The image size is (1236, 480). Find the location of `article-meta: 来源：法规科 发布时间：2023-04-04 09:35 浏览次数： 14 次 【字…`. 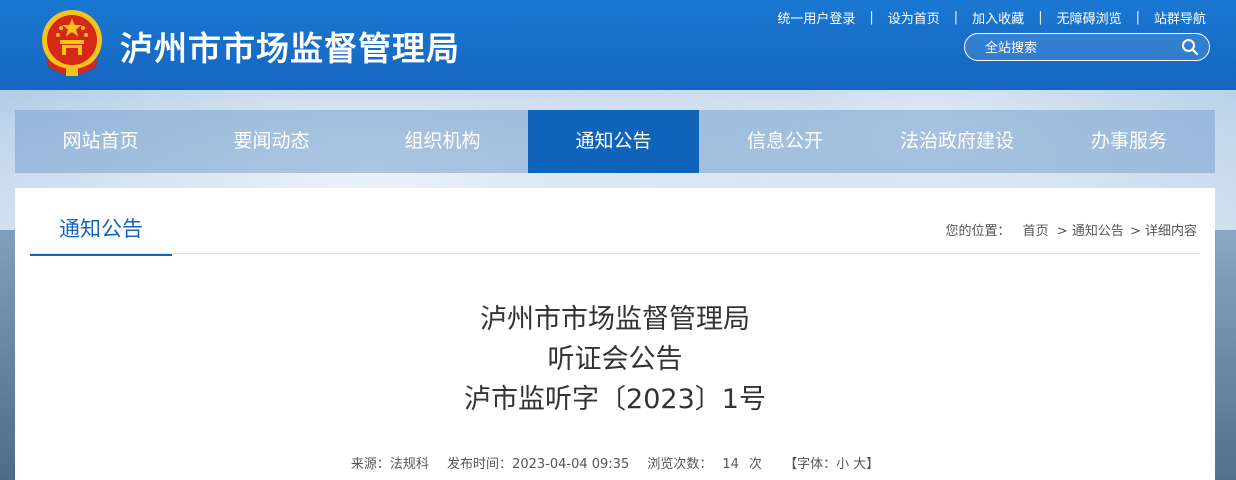

article-meta: 来源：法规科 发布时间：2023-04-04 09:35 浏览次数： 14 次 【字… is located at coordinates (615, 462).